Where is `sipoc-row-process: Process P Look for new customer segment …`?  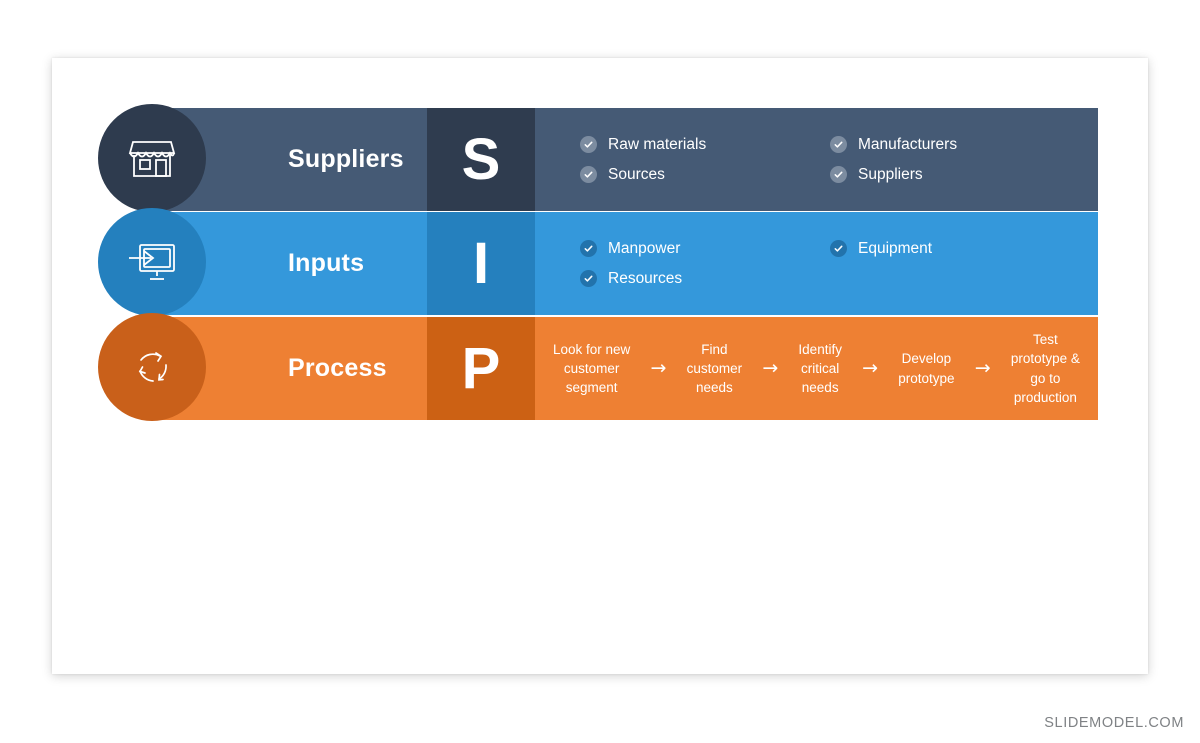
sipoc-row-process: Process P Look for new customer segment … is located at coordinates (598, 367).